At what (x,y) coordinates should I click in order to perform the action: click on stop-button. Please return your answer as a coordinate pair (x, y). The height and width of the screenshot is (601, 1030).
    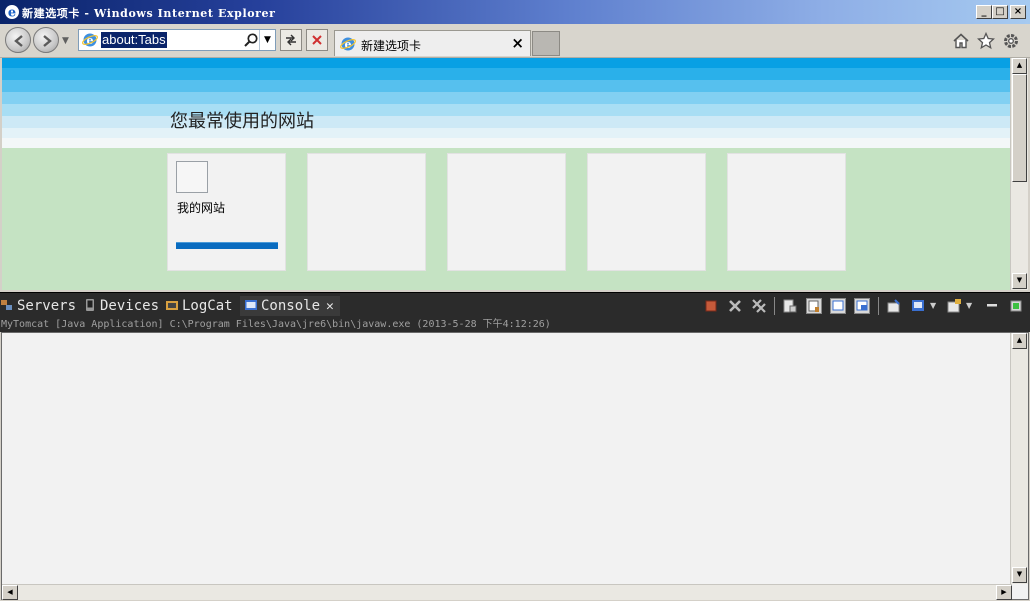
    Looking at the image, I should click on (317, 40).